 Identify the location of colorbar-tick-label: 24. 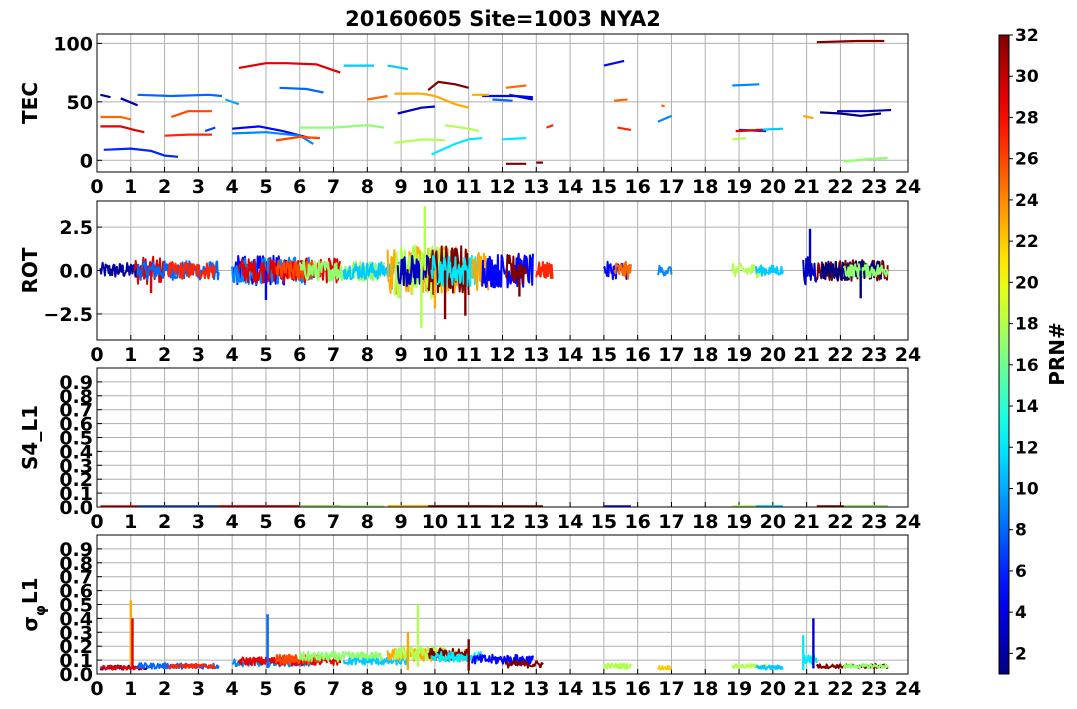
(1027, 201).